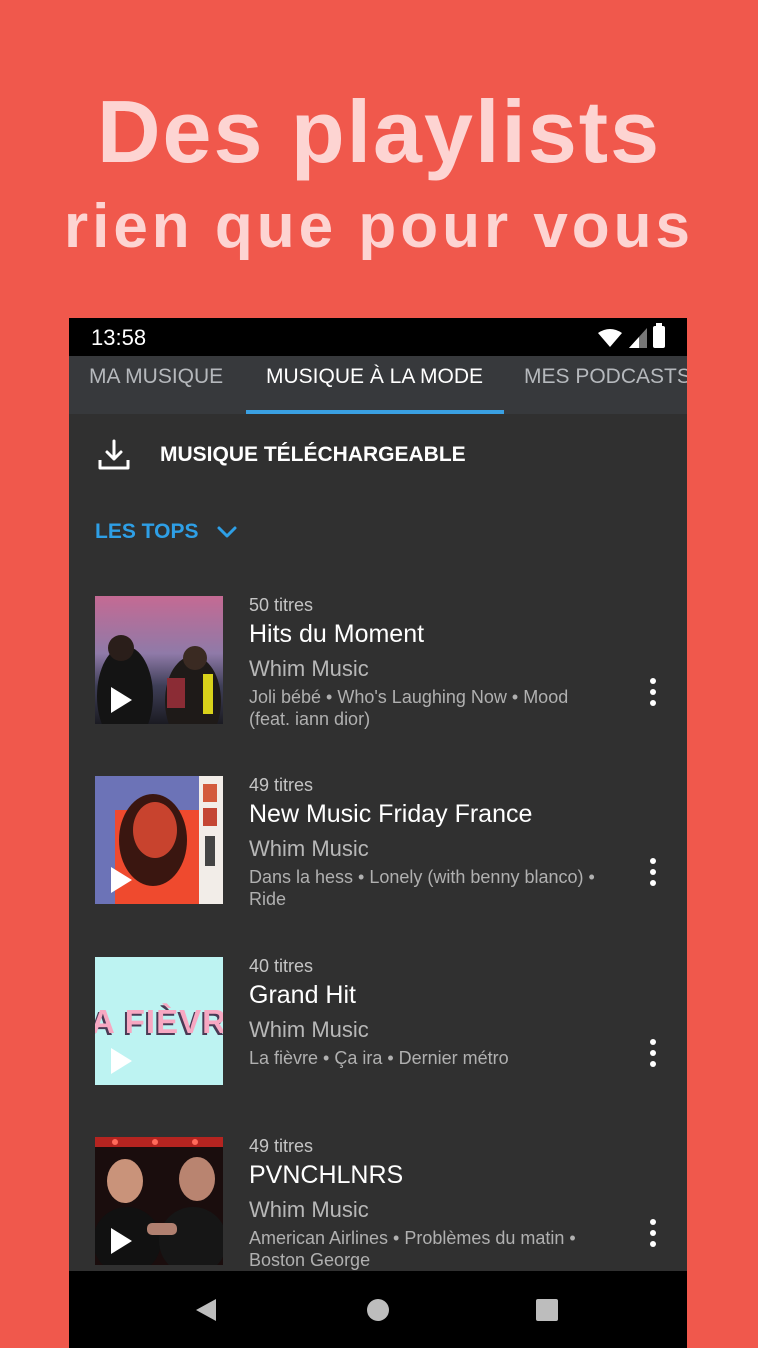  I want to click on chevron-down-icon, so click(227, 532).